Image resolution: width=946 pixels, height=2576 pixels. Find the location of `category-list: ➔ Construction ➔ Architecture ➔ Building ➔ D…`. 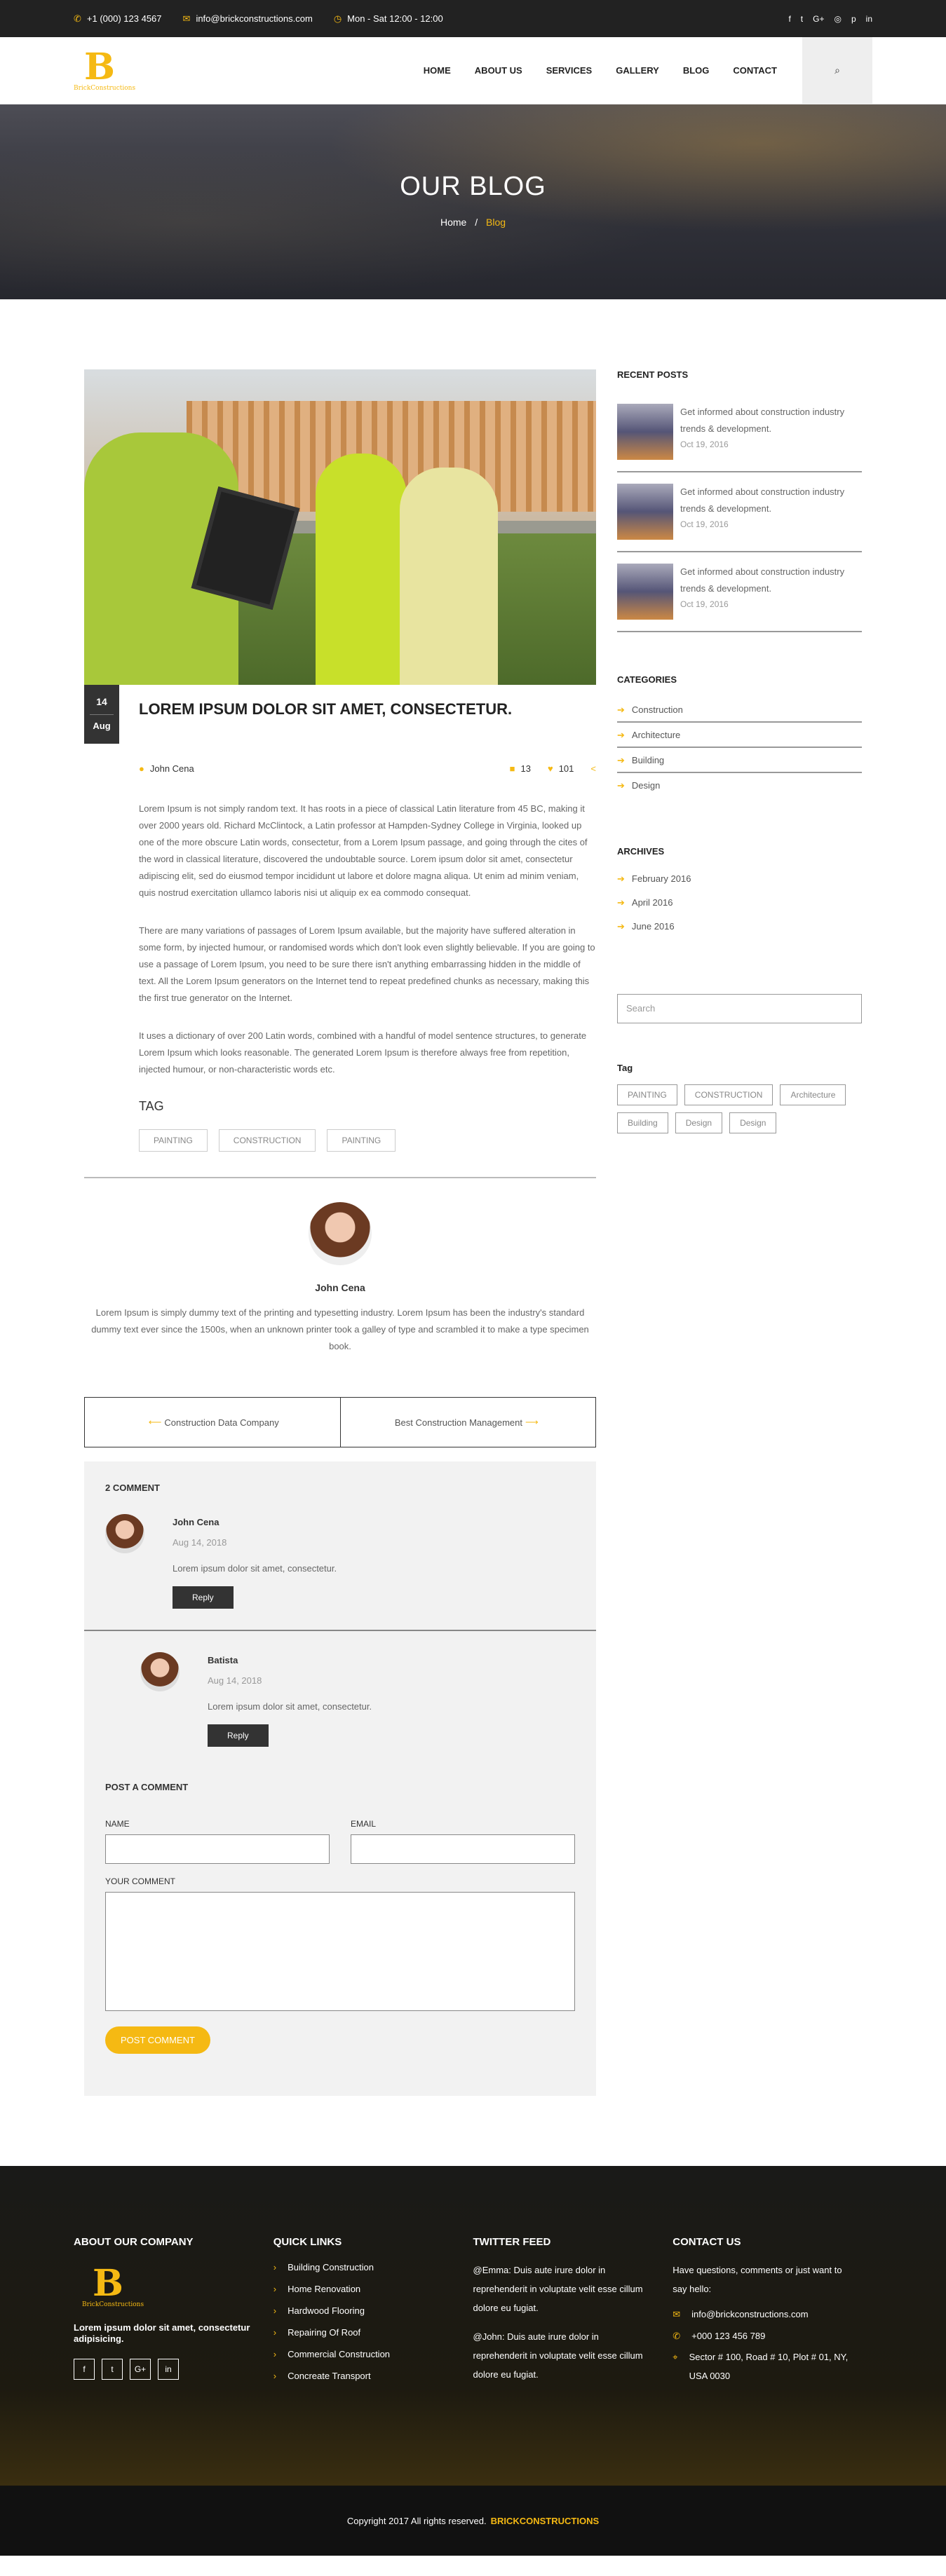

category-list: ➔ Construction ➔ Architecture ➔ Building ➔ D… is located at coordinates (739, 747).